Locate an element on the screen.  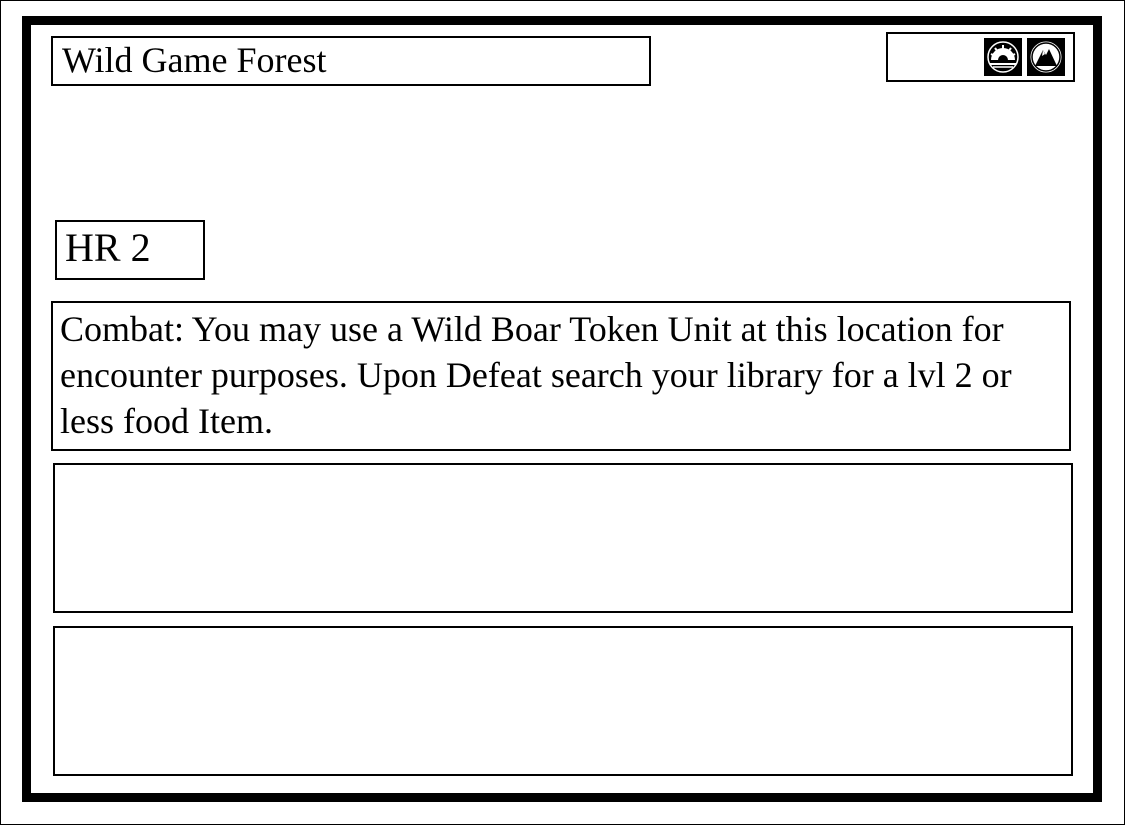
hr-label: HR 2 is located at coordinates (130, 250).